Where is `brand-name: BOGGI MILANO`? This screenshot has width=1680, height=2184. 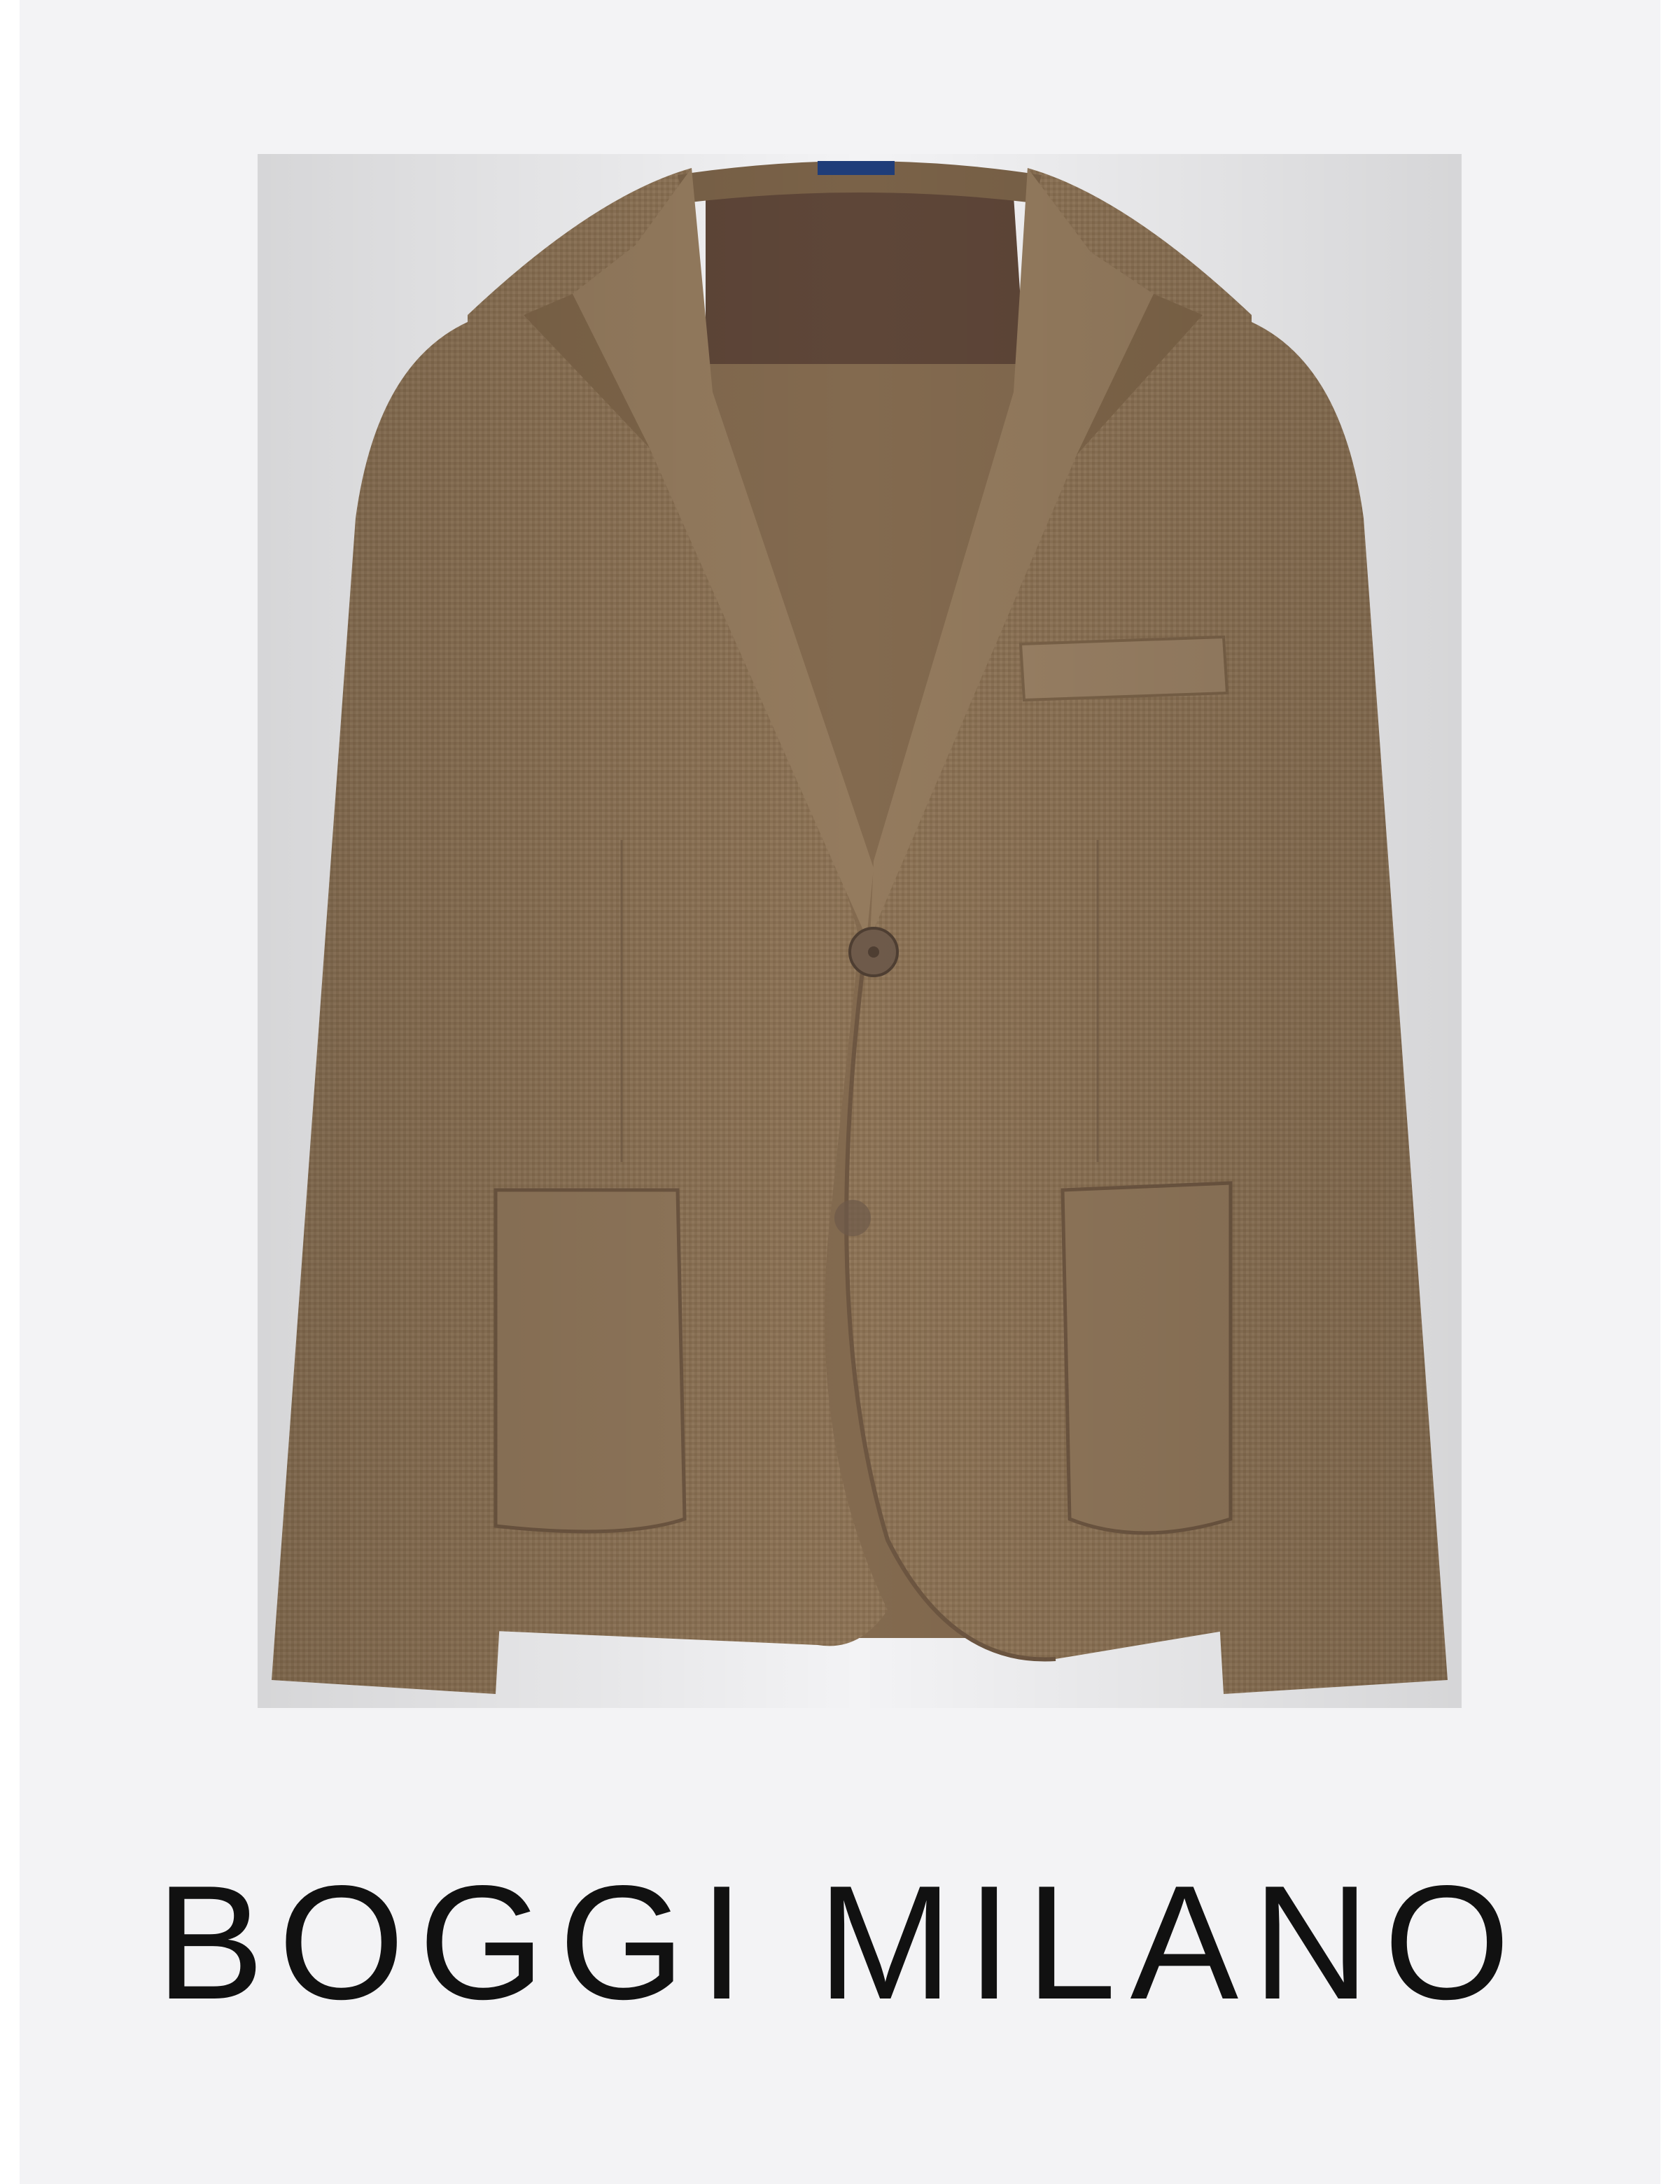 brand-name: BOGGI MILANO is located at coordinates (840, 1943).